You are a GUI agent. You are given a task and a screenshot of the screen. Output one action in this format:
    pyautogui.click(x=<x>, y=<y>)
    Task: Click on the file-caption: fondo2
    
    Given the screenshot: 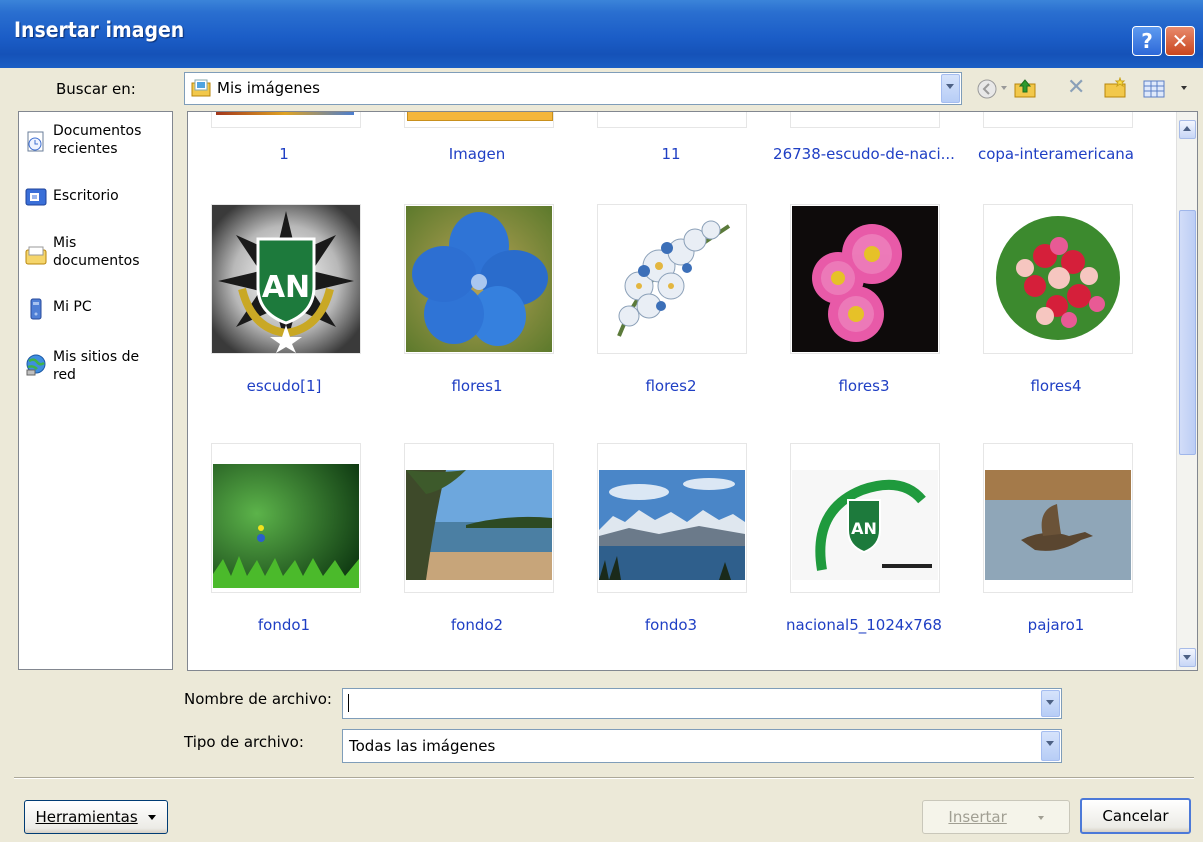 What is the action you would take?
    pyautogui.click(x=477, y=625)
    